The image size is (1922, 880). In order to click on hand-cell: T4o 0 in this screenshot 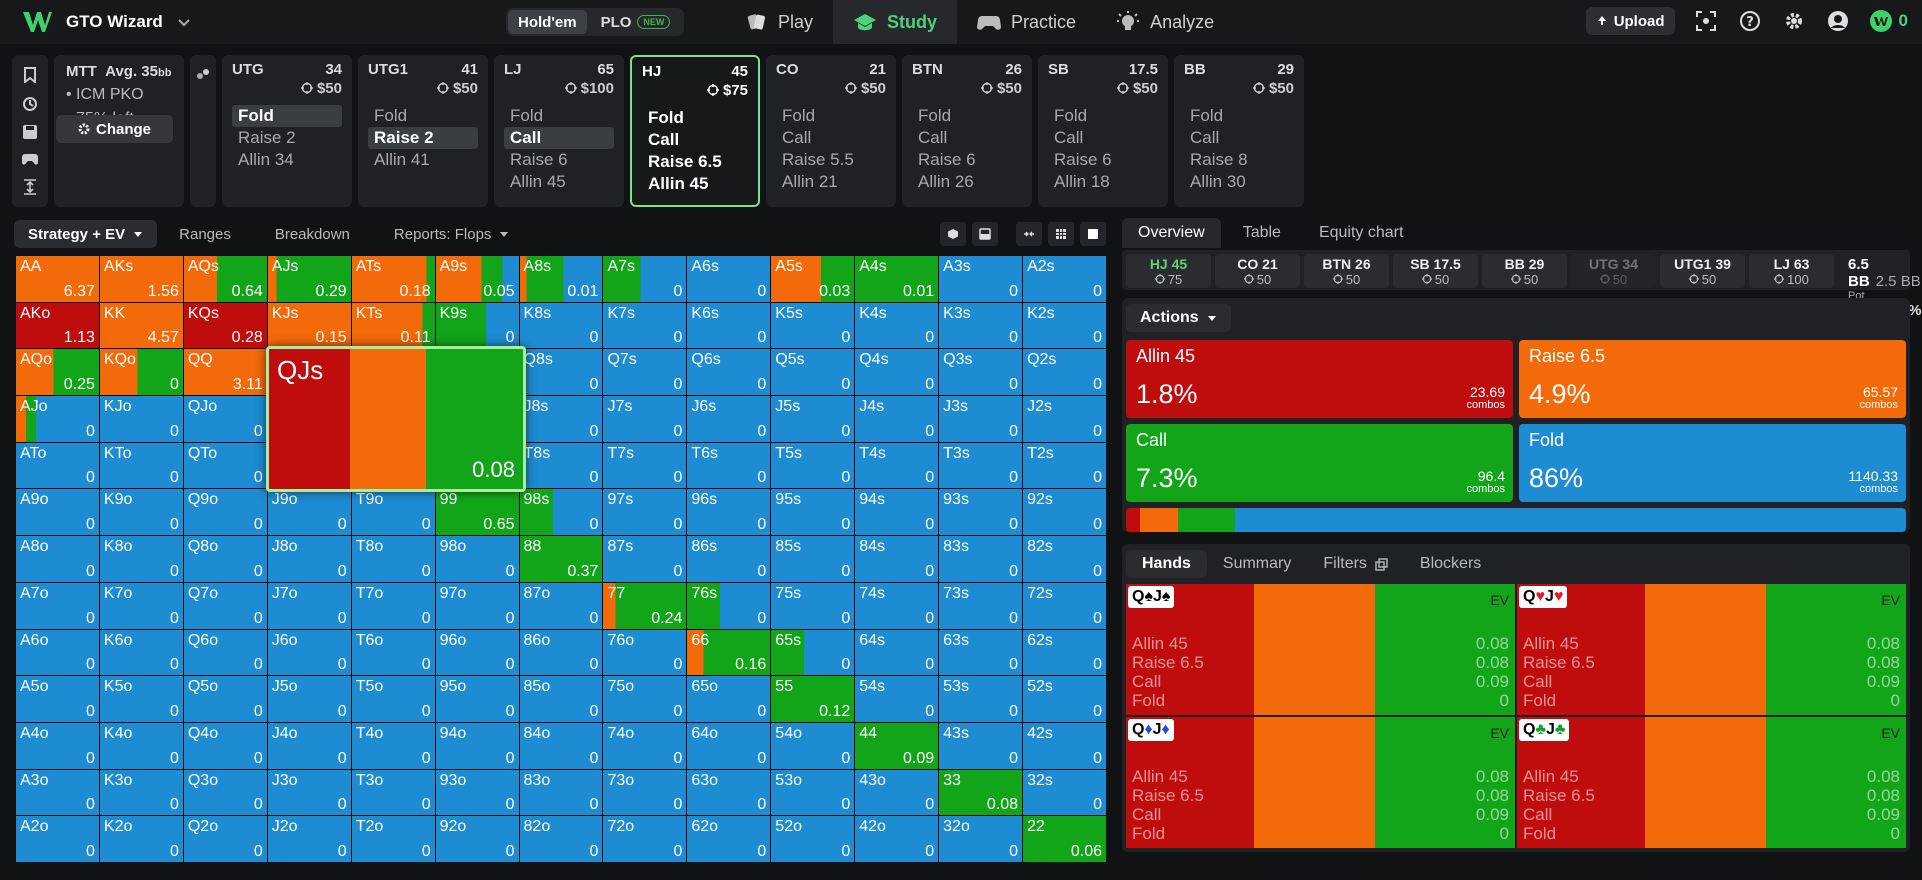, I will do `click(393, 745)`.